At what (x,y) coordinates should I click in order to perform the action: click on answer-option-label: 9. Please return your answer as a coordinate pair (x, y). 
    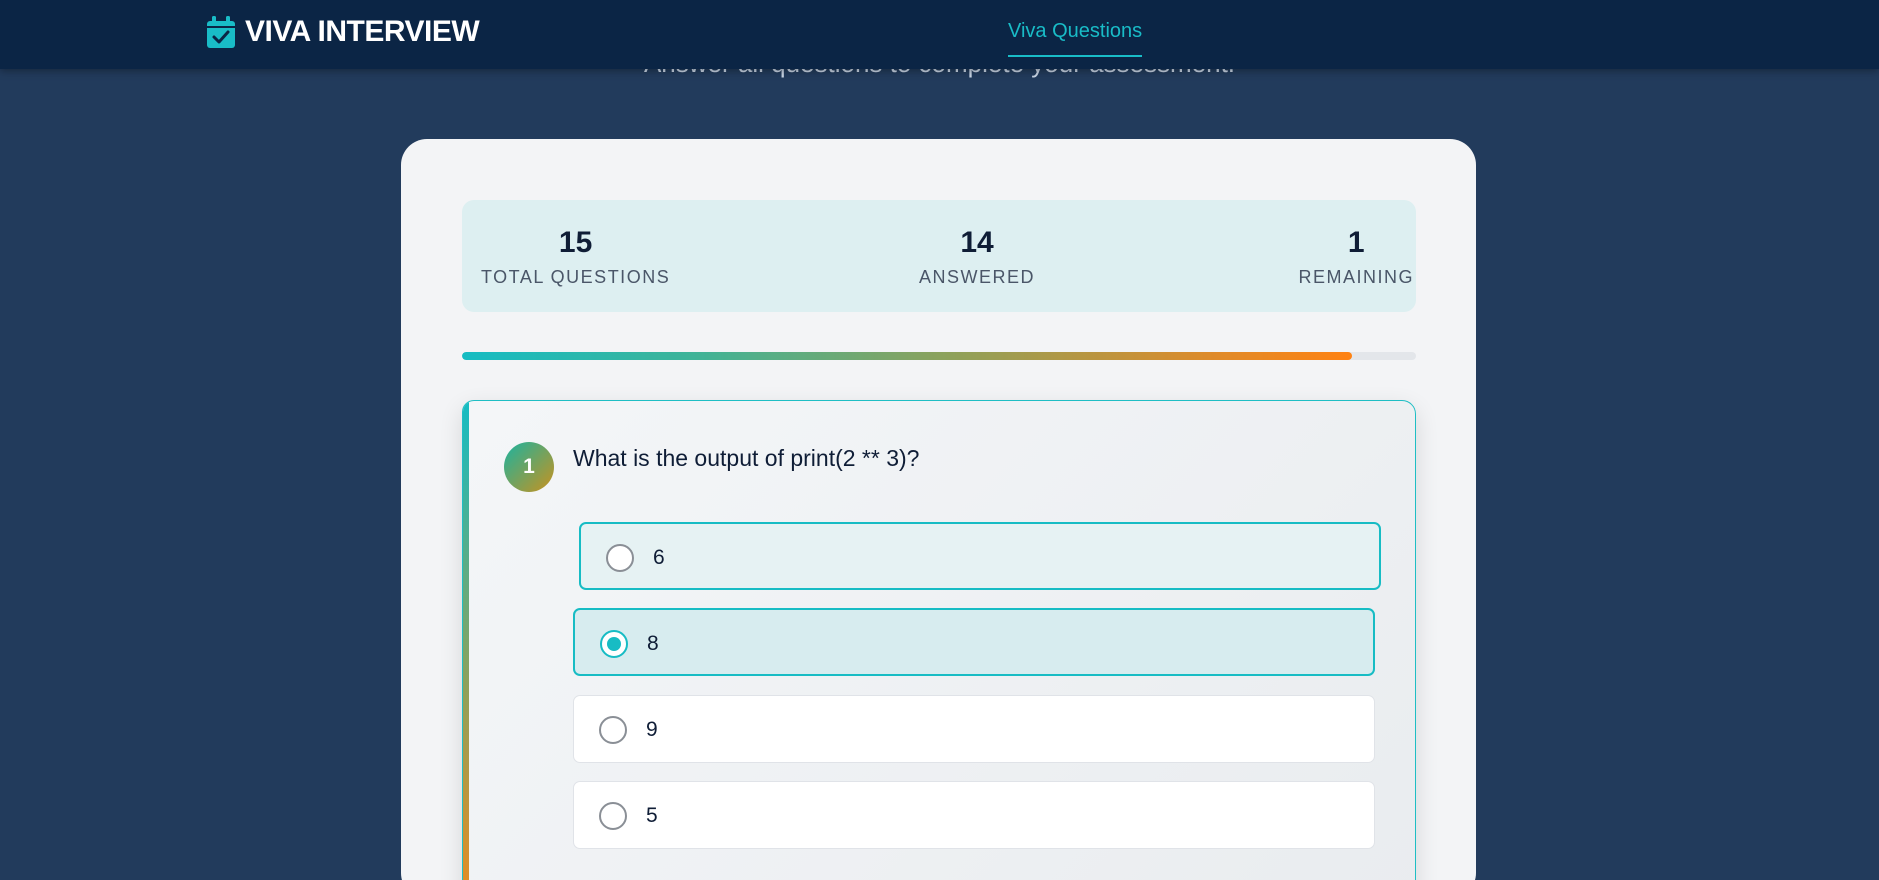
    Looking at the image, I should click on (652, 729).